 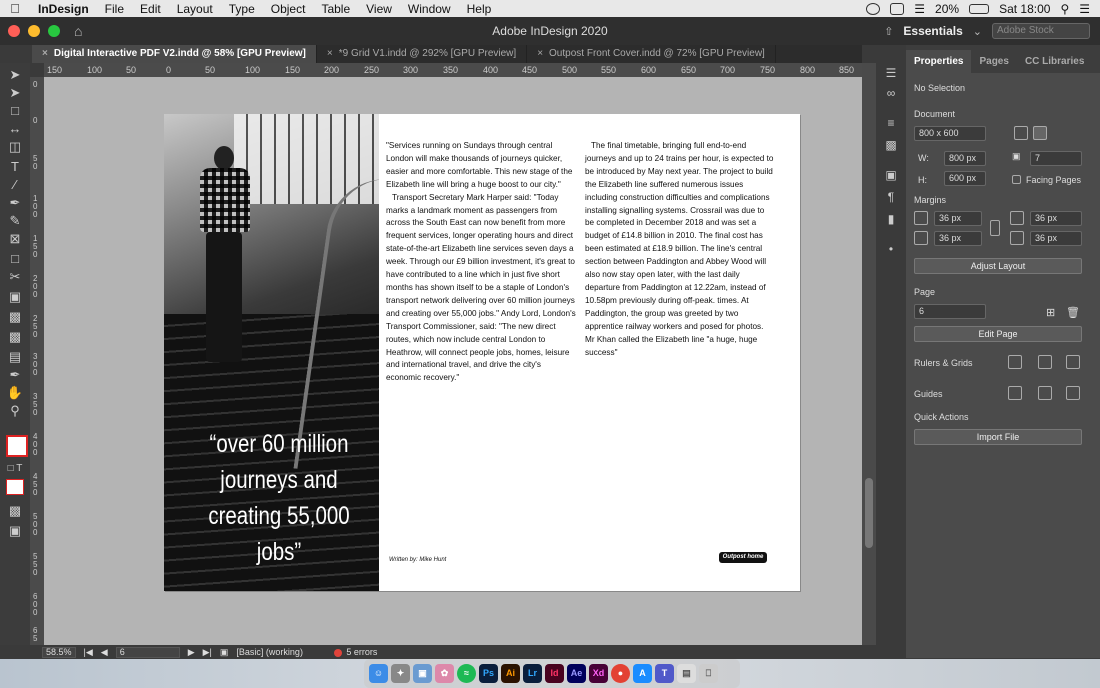 I want to click on tab-cc-libraries: CC Libraries, so click(x=1054, y=64).